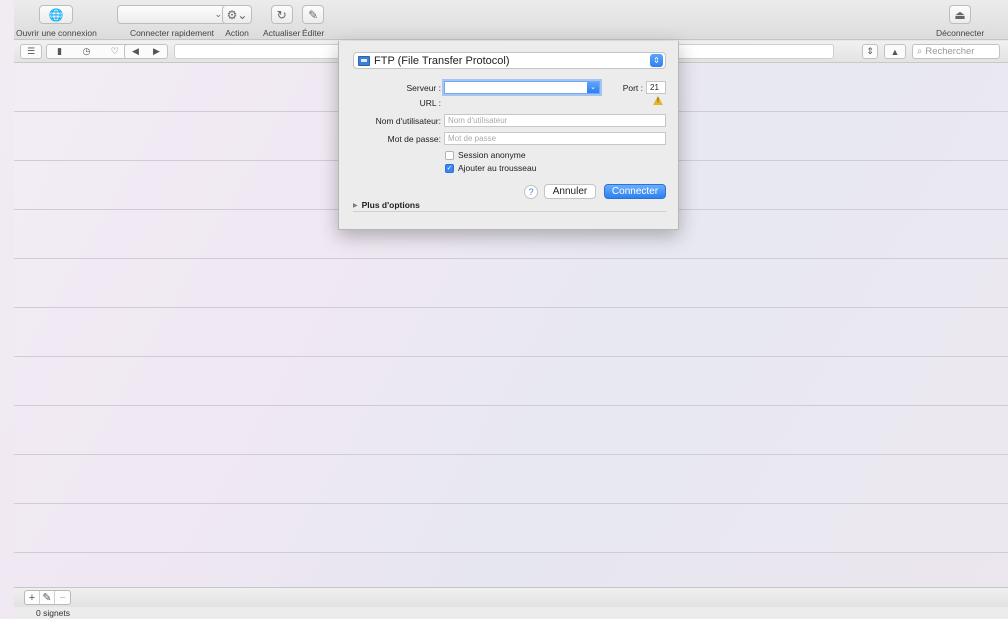 Image resolution: width=1008 pixels, height=619 pixels. Describe the element at coordinates (449, 155) in the screenshot. I see `checkbox-unchecked-icon` at that location.